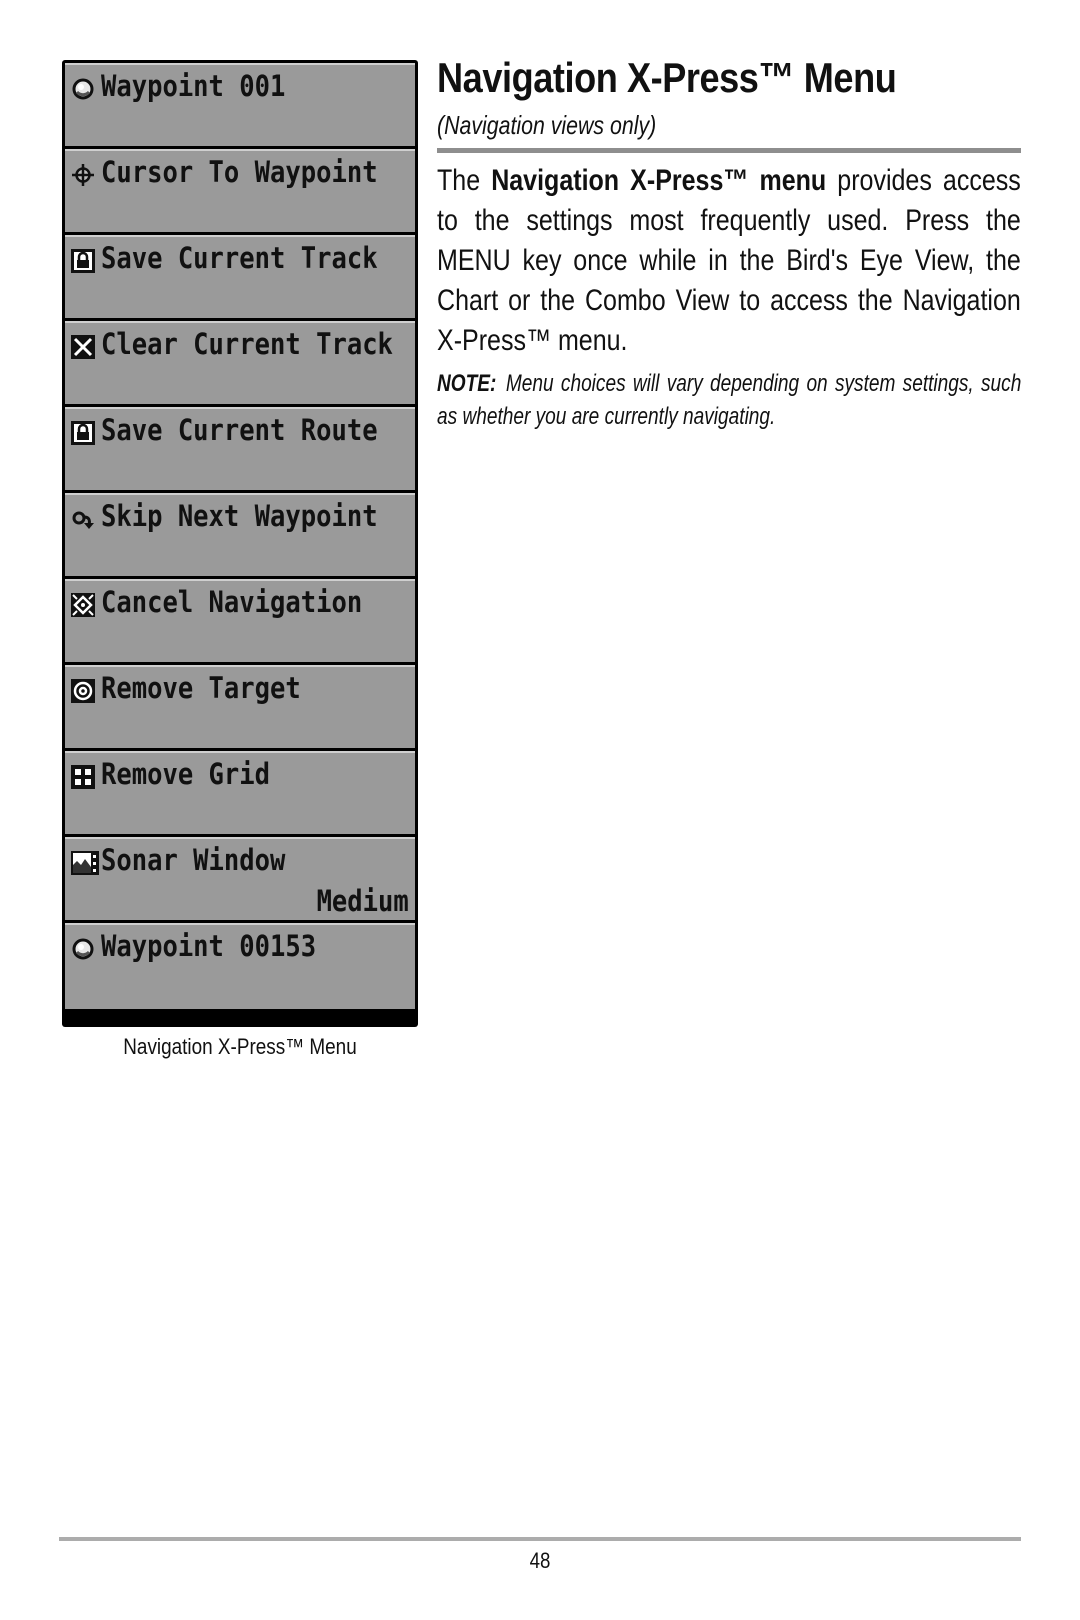 This screenshot has height=1620, width=1080. Describe the element at coordinates (240, 104) in the screenshot. I see `menu-item-waypoint-001: Waypoint 001` at that location.